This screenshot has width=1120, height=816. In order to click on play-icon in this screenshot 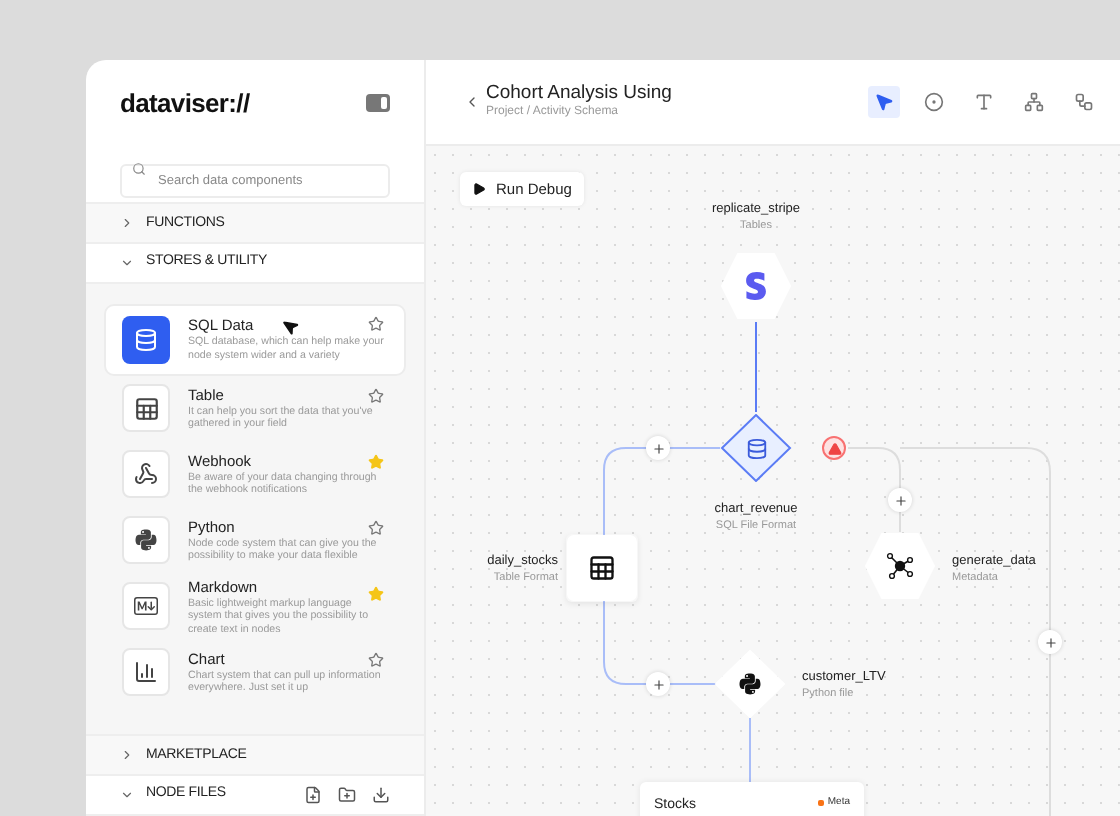, I will do `click(479, 189)`.